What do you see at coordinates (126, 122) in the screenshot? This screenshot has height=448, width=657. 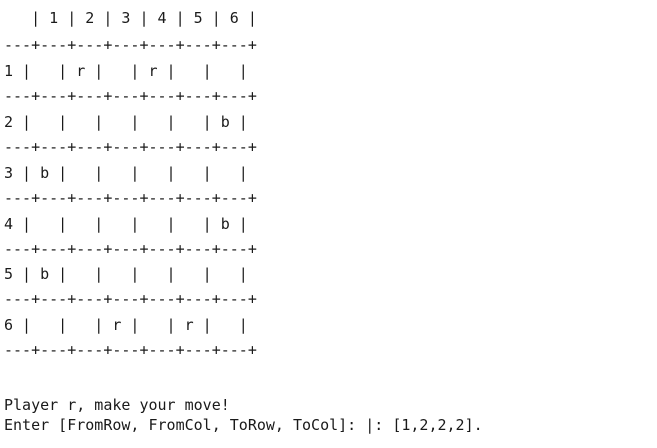 I see `board-row-2: 2 | | | | | | b |` at bounding box center [126, 122].